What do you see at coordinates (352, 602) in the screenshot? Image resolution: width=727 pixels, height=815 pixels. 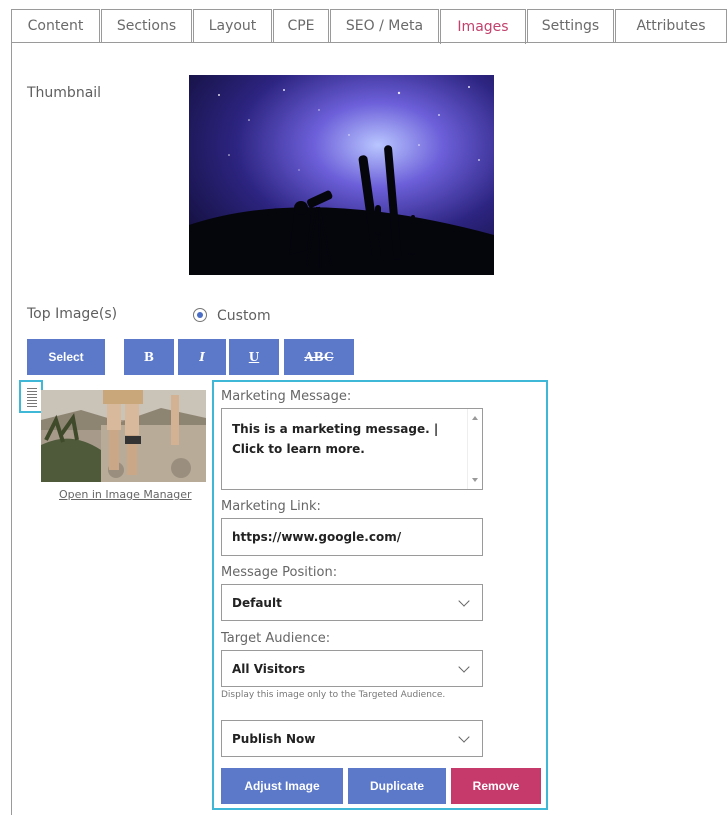 I see `message-position-select: Default` at bounding box center [352, 602].